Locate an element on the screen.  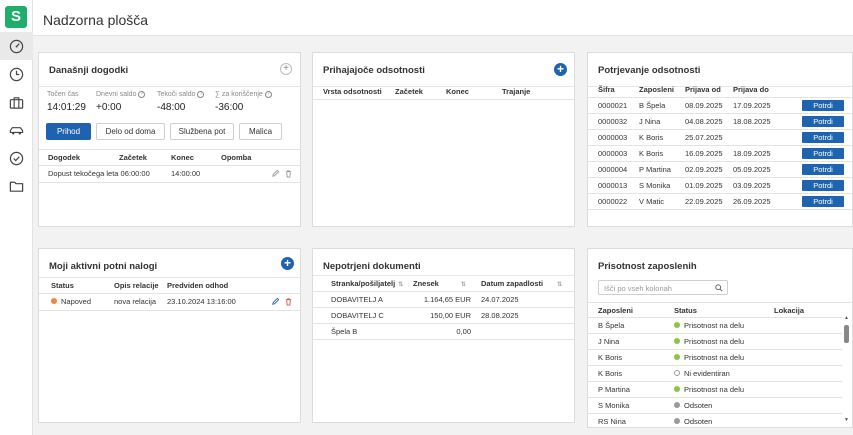
column-header: Lokacija is located at coordinates (789, 310).